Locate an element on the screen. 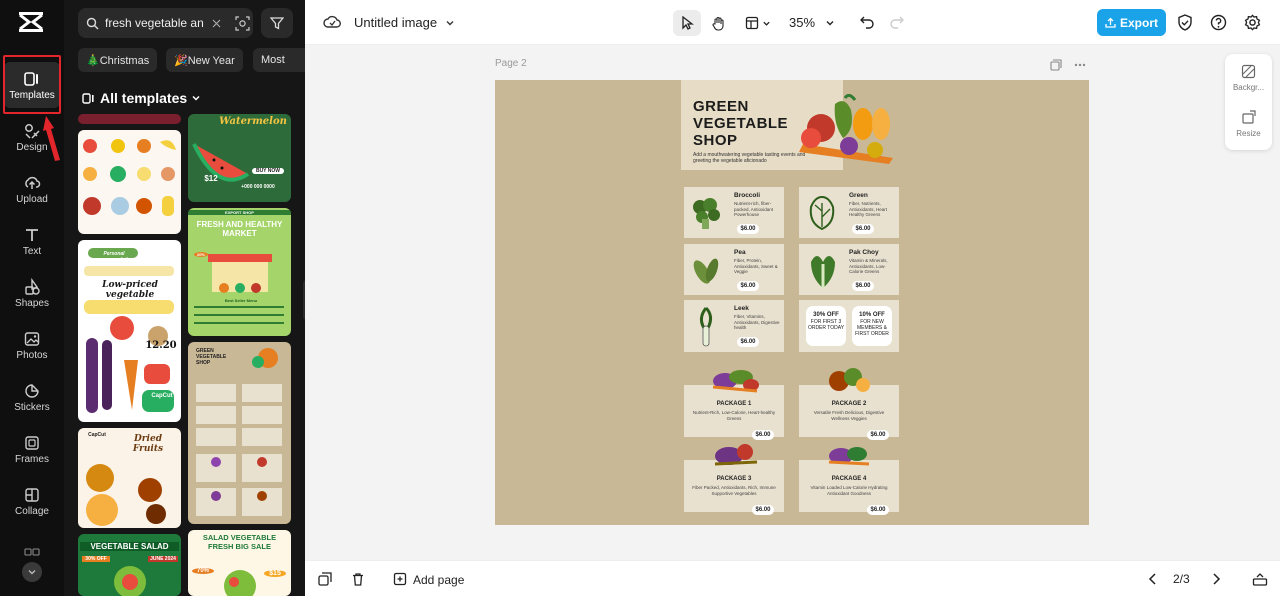  background-icon is located at coordinates (1248, 71).